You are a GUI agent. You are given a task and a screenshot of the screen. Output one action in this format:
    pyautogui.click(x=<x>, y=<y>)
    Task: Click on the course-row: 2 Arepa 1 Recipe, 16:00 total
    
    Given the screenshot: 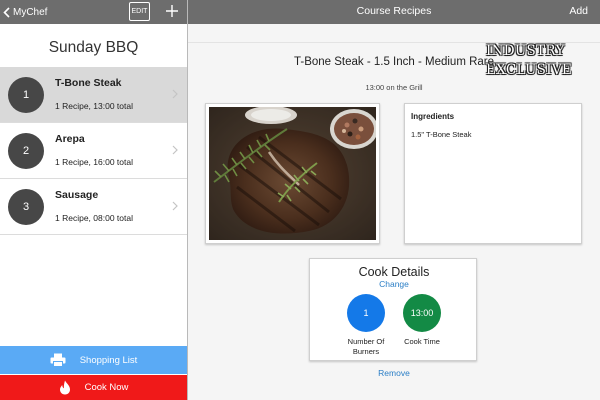 What is the action you would take?
    pyautogui.click(x=93, y=151)
    